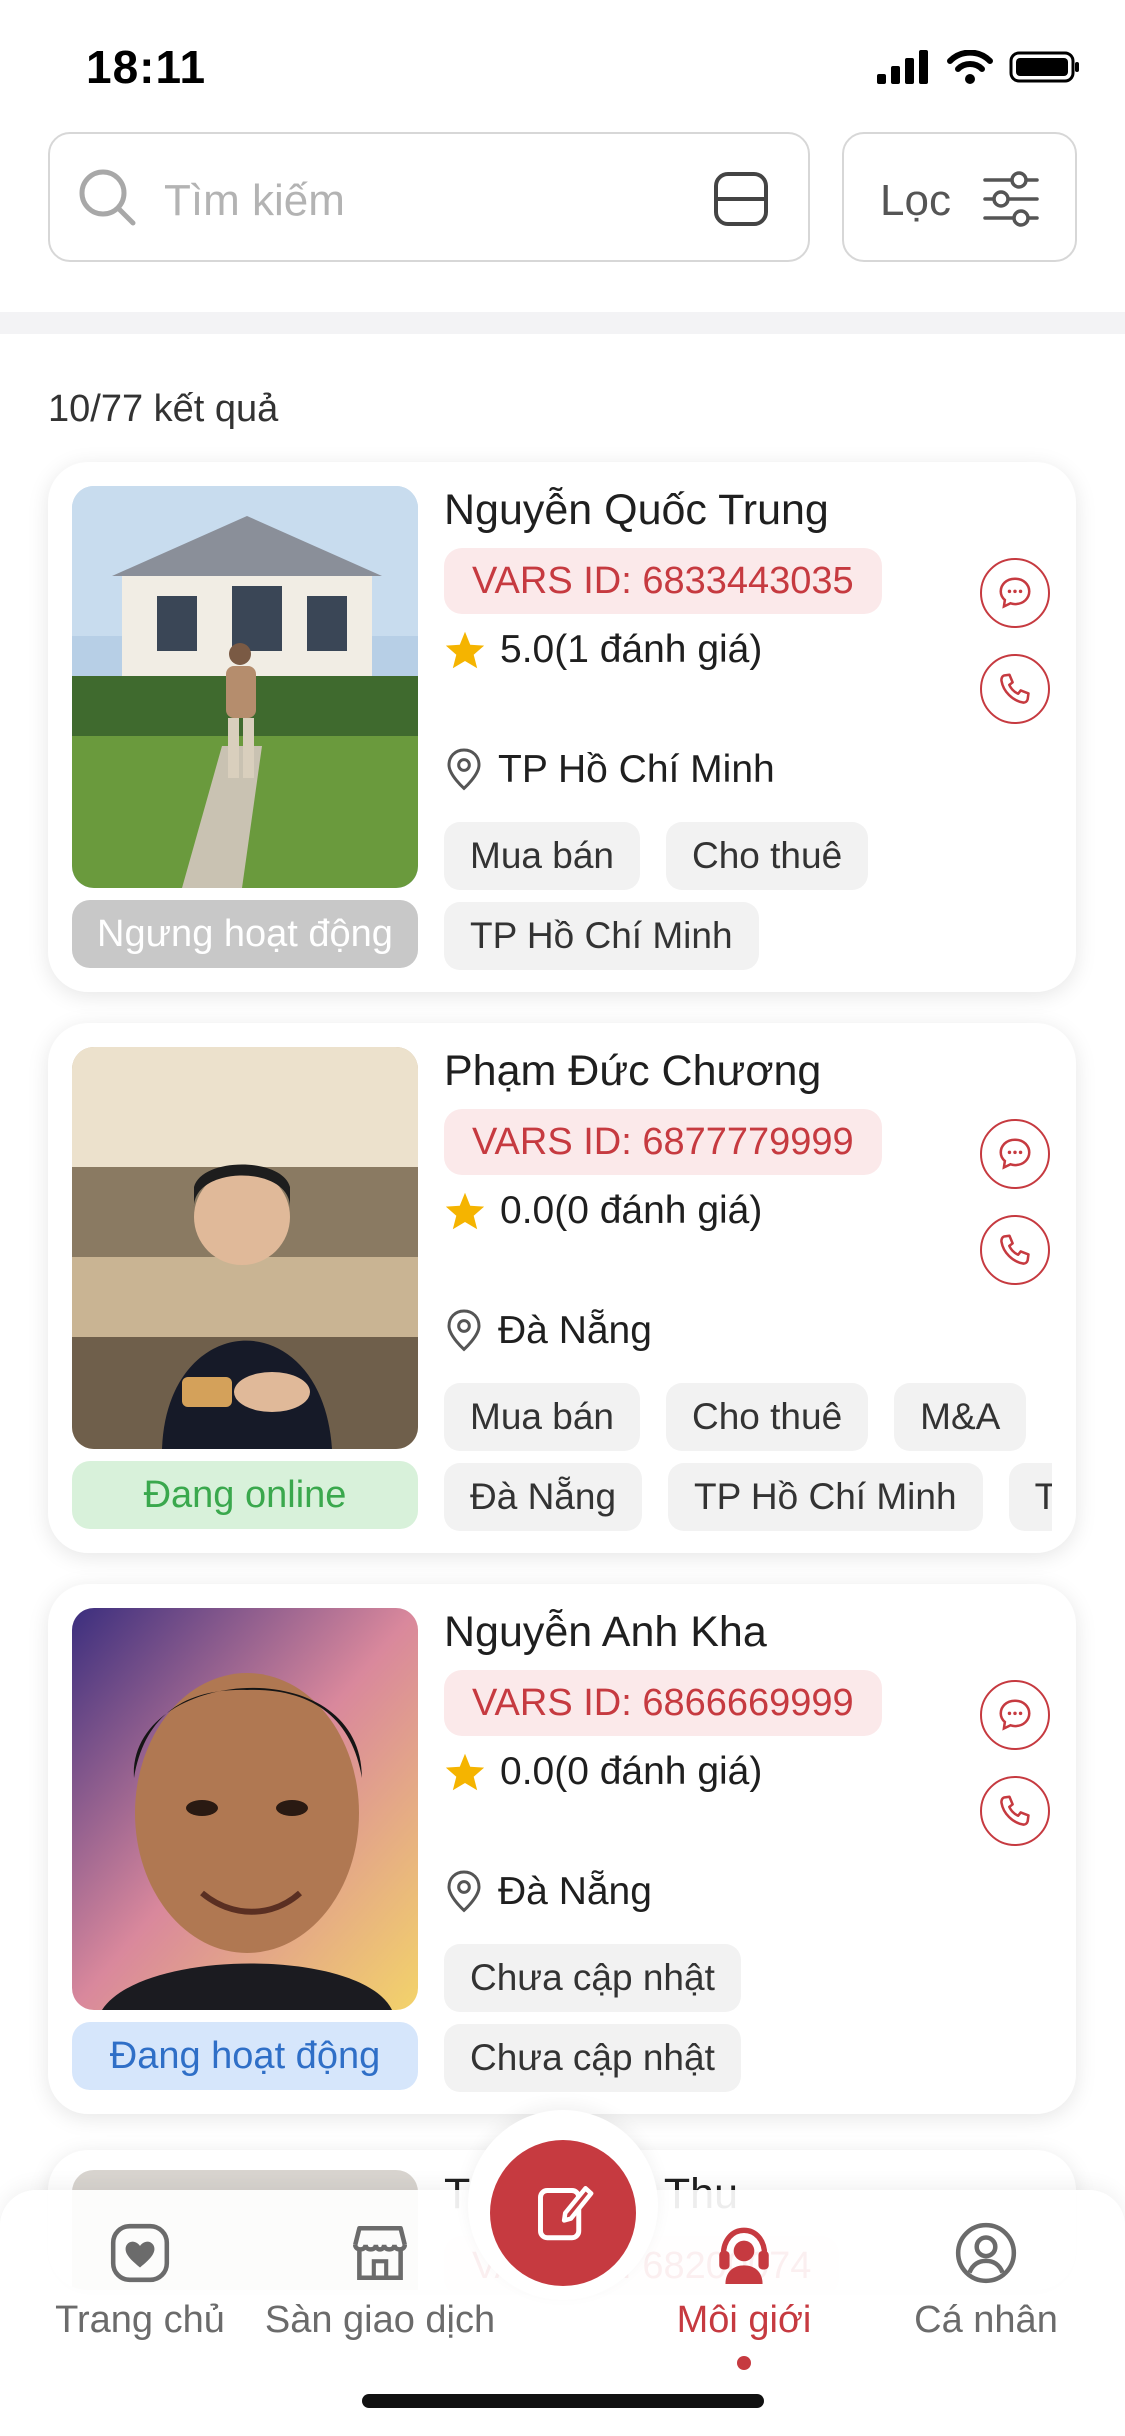 Image resolution: width=1125 pixels, height=2436 pixels. I want to click on create-post-button, so click(563, 2213).